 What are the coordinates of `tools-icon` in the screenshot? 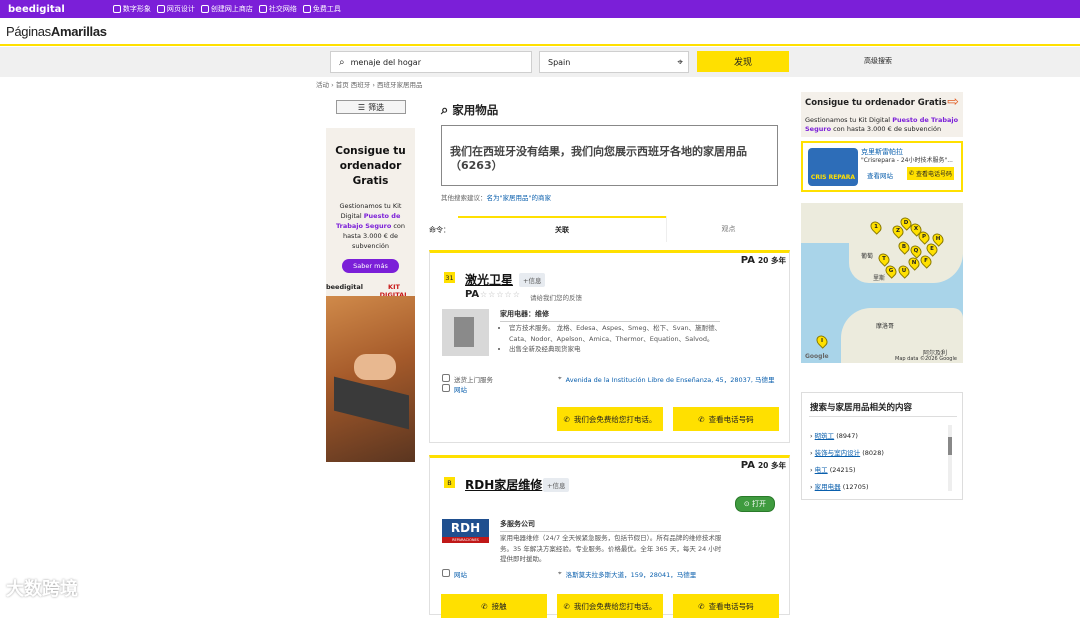 It's located at (306, 9).